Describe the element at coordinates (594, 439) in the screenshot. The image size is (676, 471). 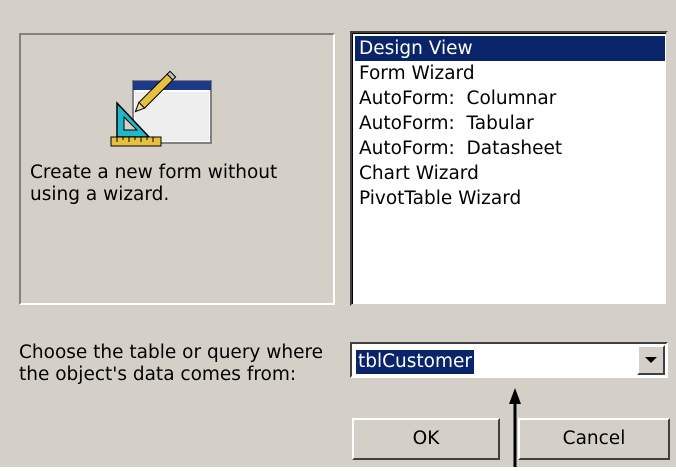
I see `cancel-button: Cancel` at that location.